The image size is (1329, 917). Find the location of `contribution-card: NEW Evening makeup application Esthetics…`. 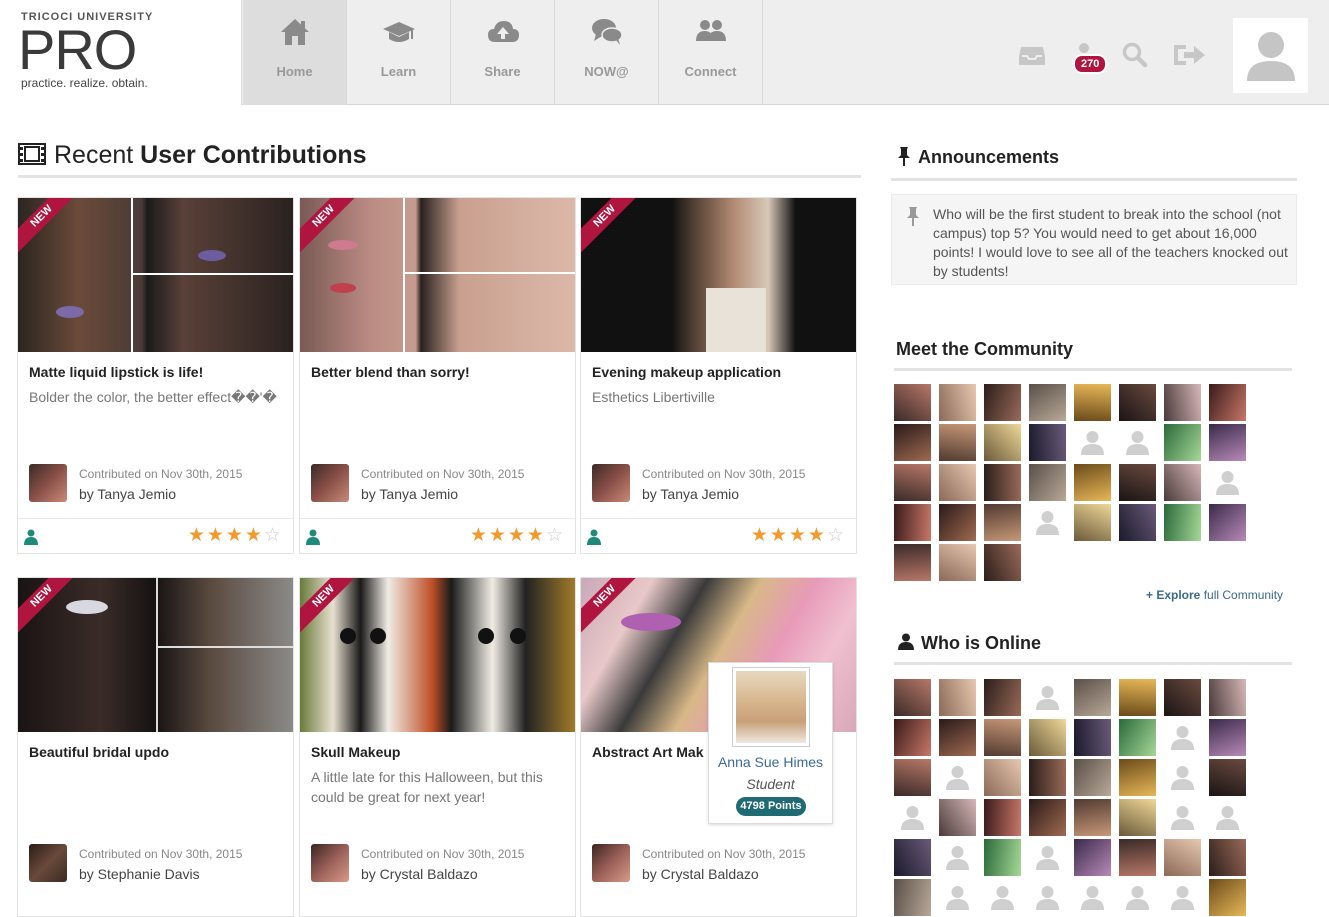

contribution-card: NEW Evening makeup application Esthetics… is located at coordinates (718, 375).